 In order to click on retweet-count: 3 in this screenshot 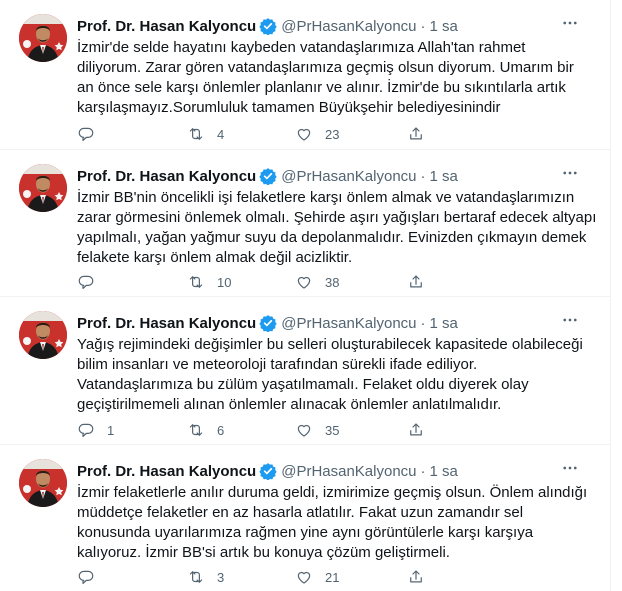, I will do `click(221, 577)`.